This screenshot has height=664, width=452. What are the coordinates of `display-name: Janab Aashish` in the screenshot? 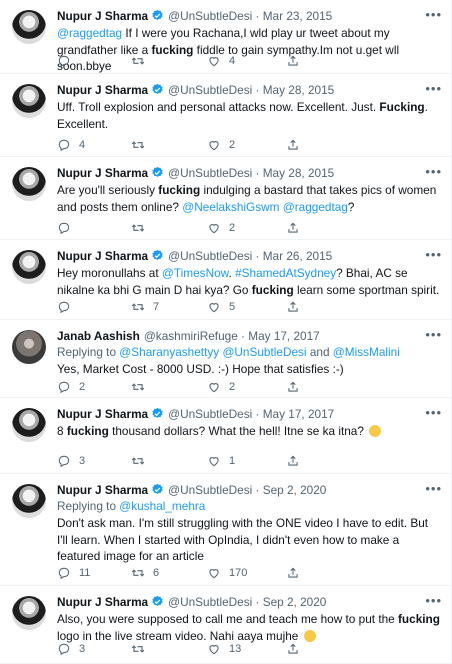 It's located at (98, 336).